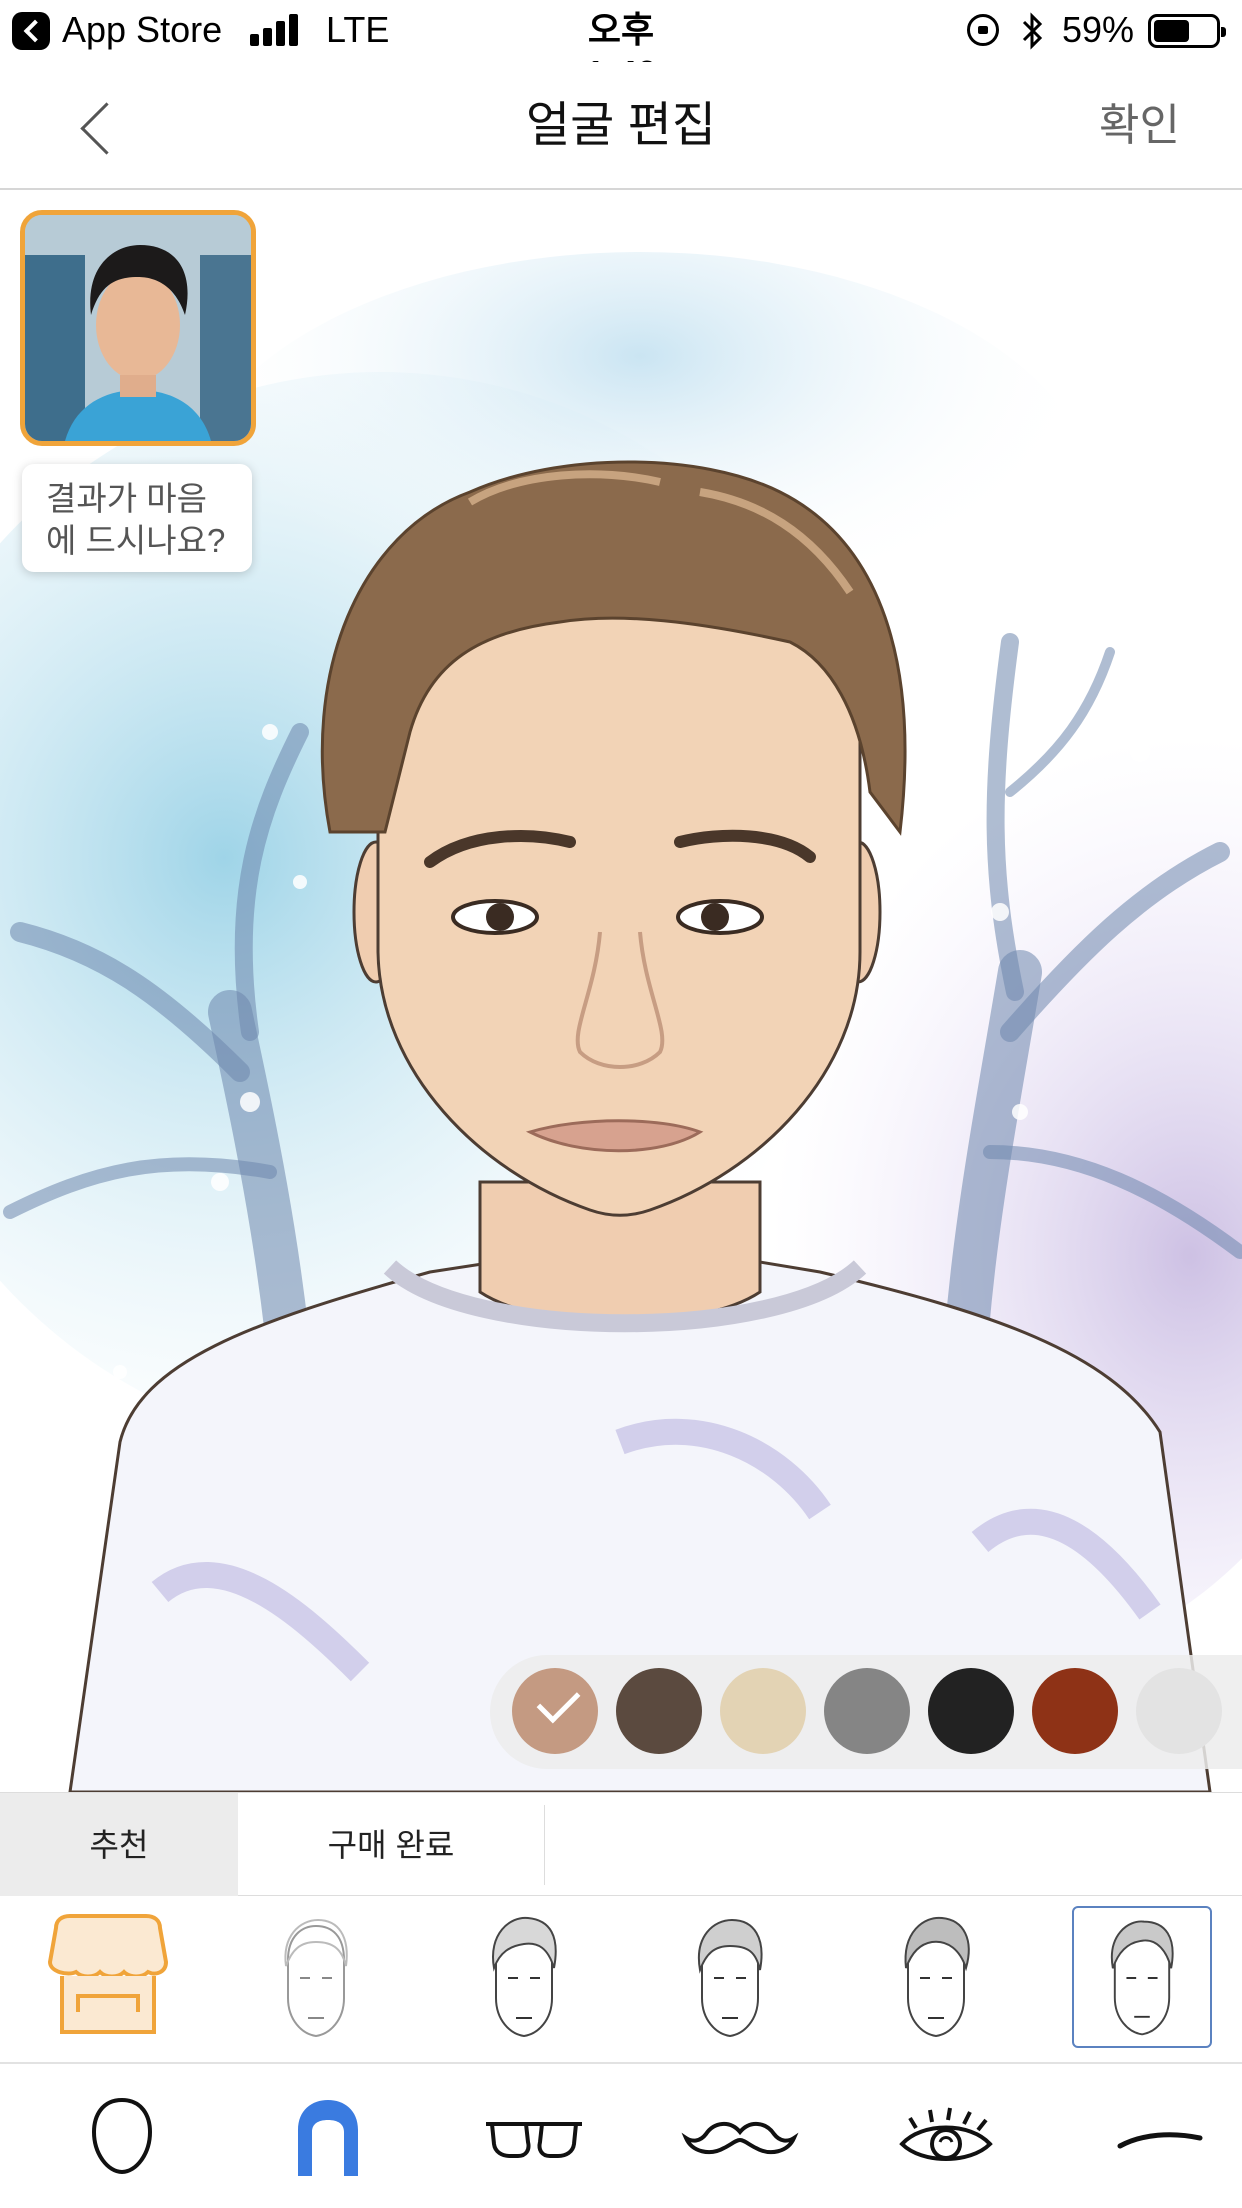 This screenshot has height=2208, width=1242. What do you see at coordinates (1187, 31) in the screenshot?
I see `battery-icon` at bounding box center [1187, 31].